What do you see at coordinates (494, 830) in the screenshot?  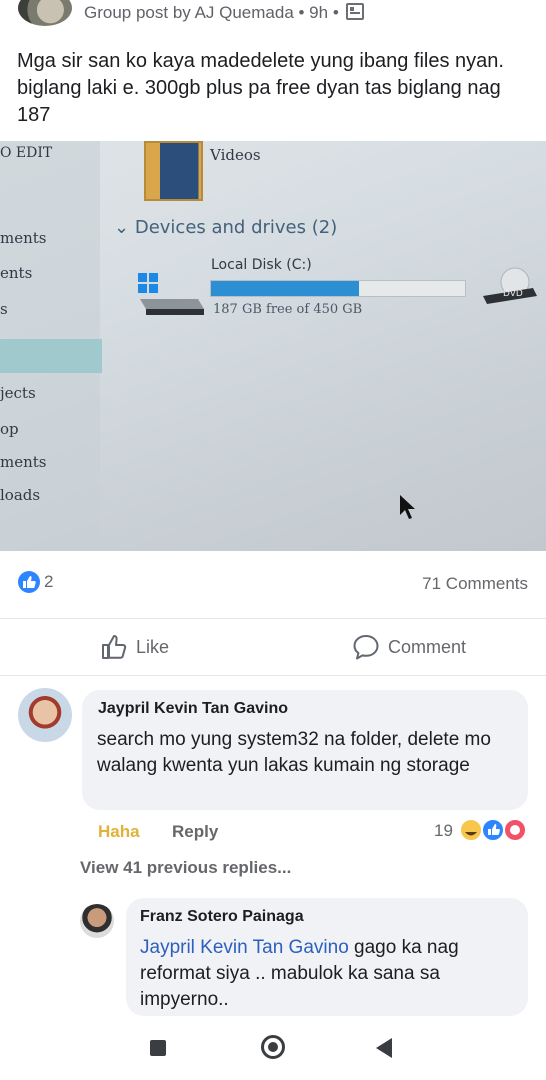 I see `comment-reaction-icons` at bounding box center [494, 830].